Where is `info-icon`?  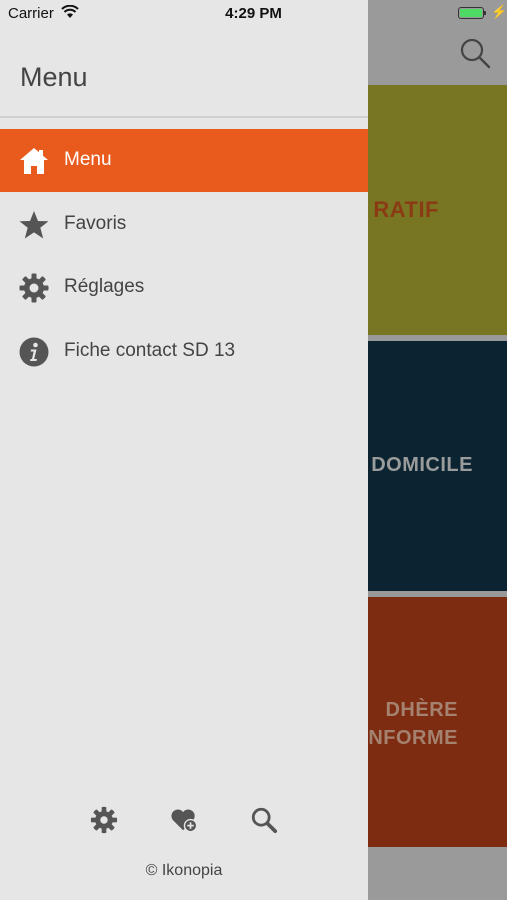 info-icon is located at coordinates (34, 352).